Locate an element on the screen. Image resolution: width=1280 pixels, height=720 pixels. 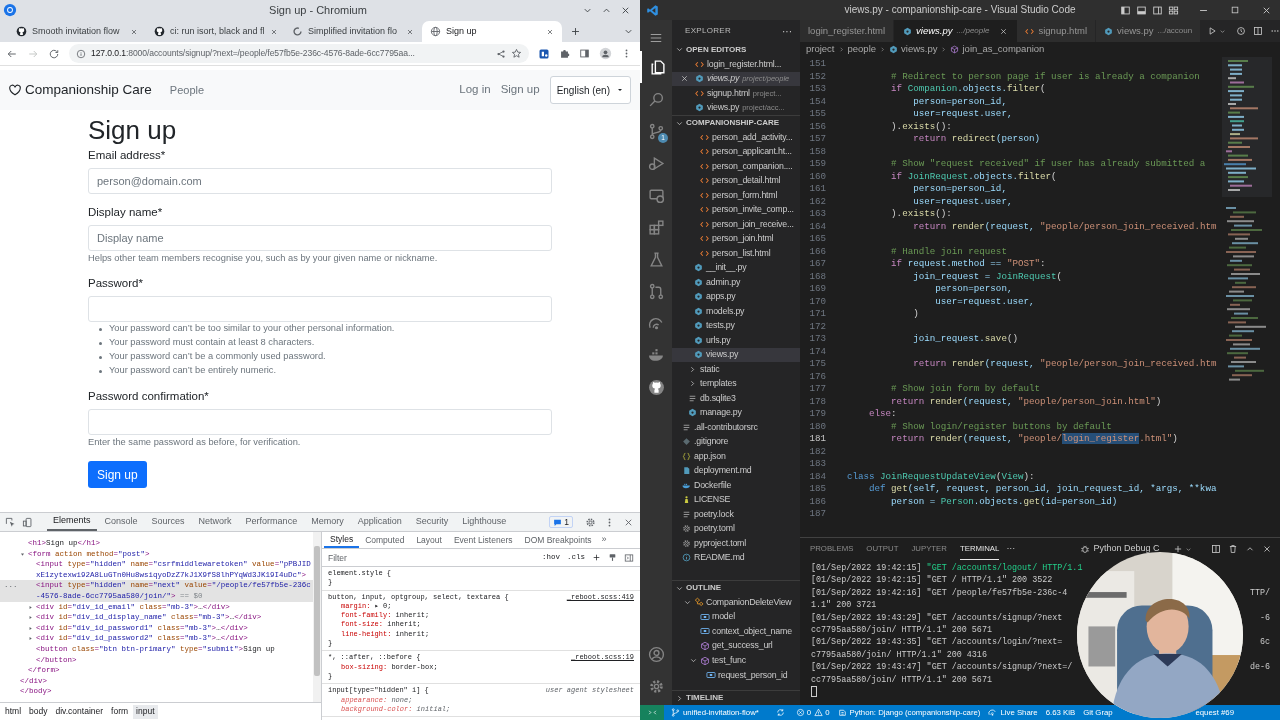
breadcrumb-item: people is located at coordinates (862, 49).